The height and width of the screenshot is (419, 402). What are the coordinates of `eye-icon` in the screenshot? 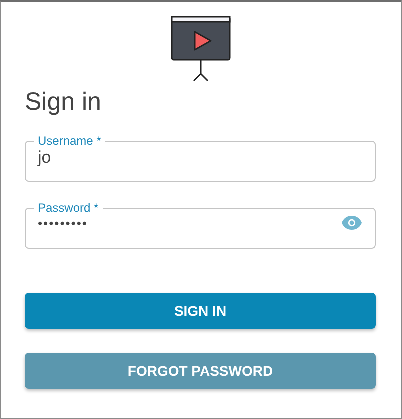 It's located at (352, 223).